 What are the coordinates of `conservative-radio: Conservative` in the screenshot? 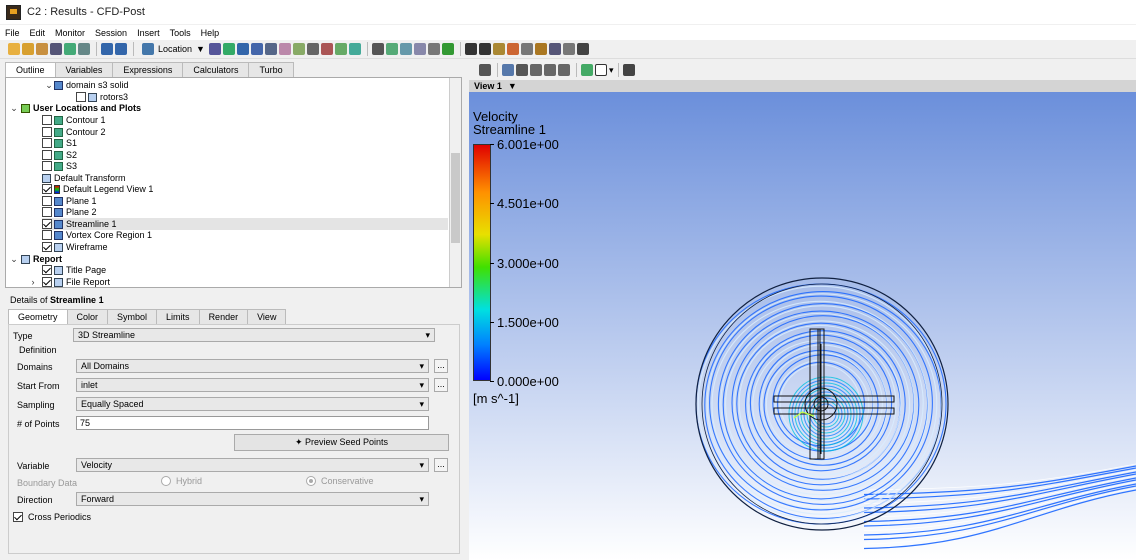 It's located at (340, 481).